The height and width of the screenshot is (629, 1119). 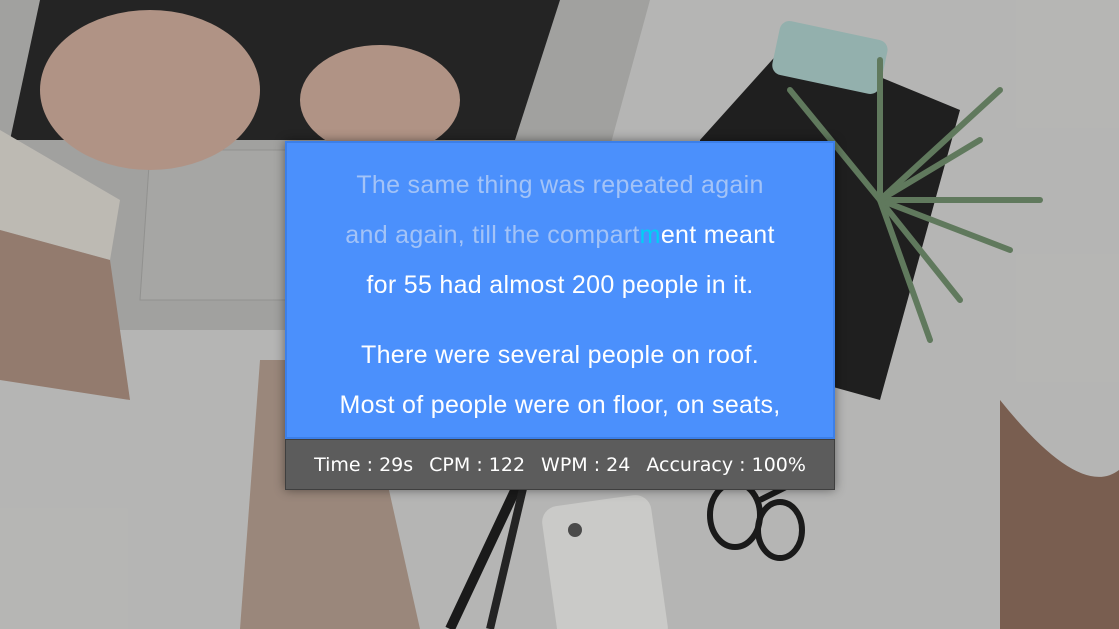 I want to click on passage-line: The same thing was repeated again, so click(x=560, y=185).